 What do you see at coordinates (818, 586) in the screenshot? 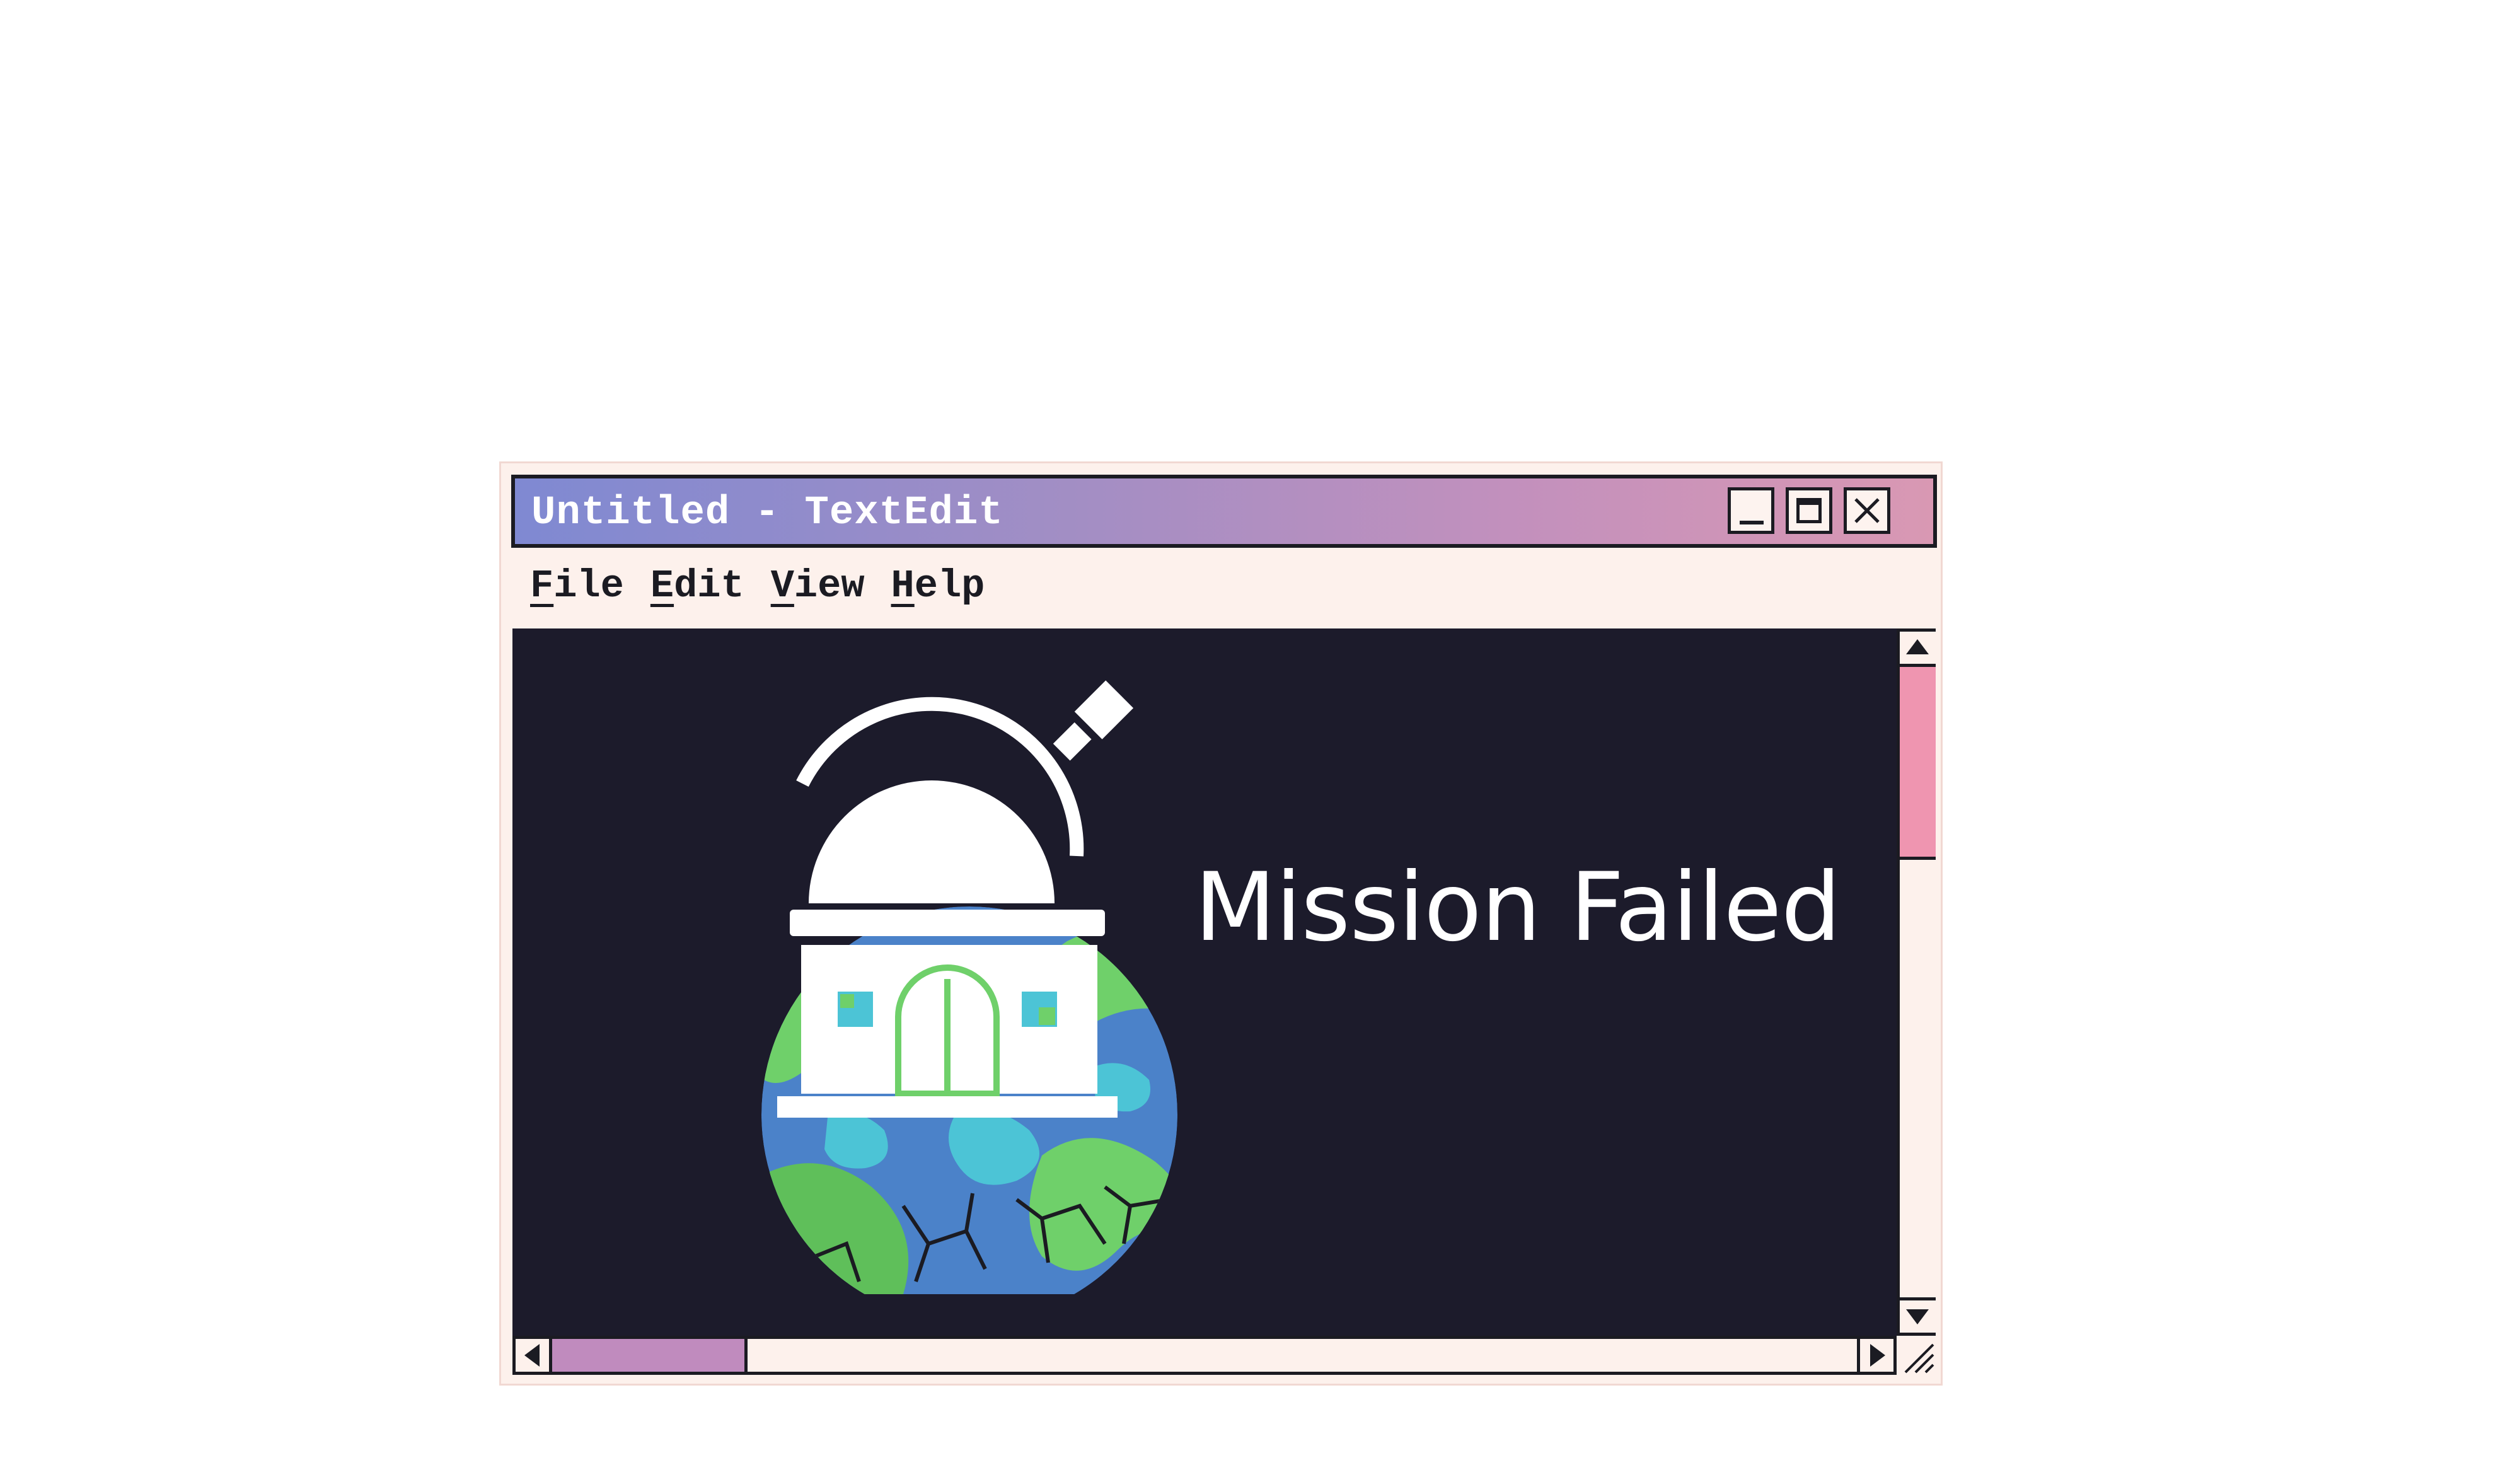
I see `menu-view: View` at bounding box center [818, 586].